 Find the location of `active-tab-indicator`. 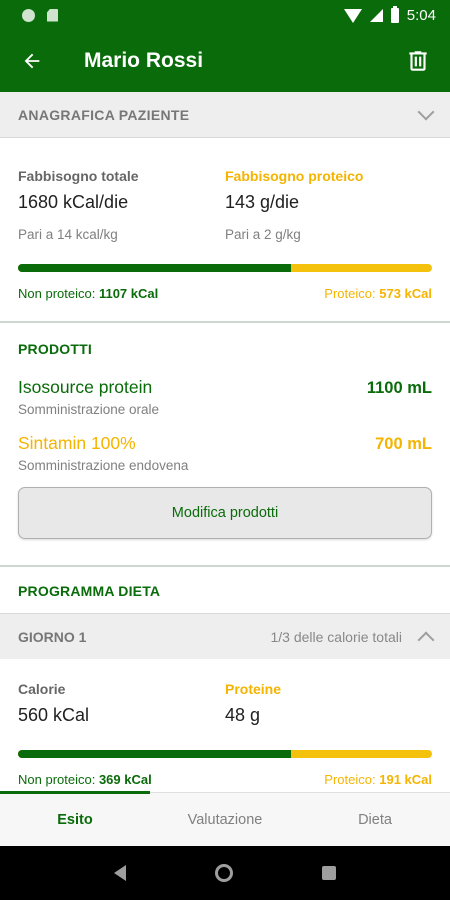

active-tab-indicator is located at coordinates (75, 792).